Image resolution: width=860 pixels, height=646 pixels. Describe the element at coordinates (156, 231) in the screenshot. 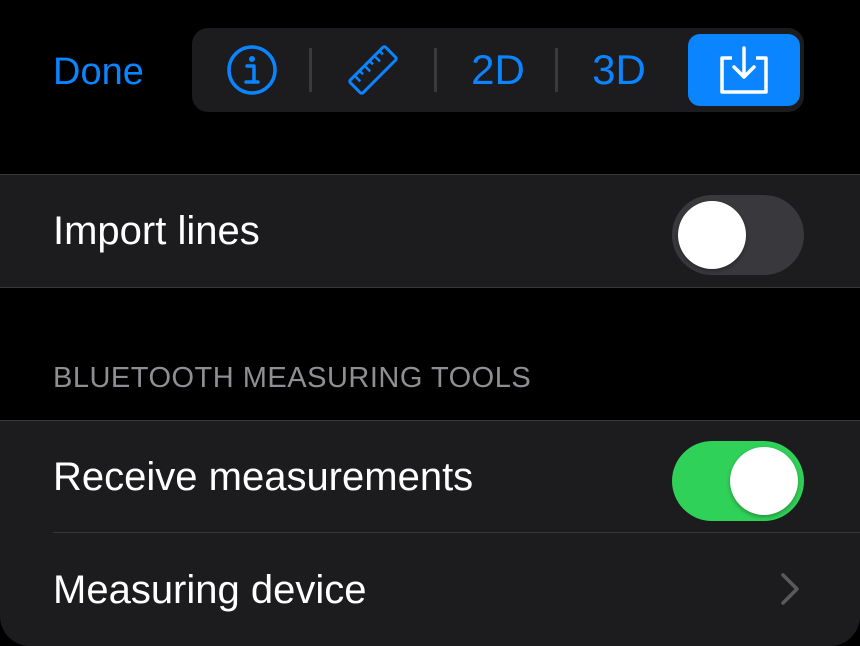

I see `import-lines-label: Import lines` at that location.